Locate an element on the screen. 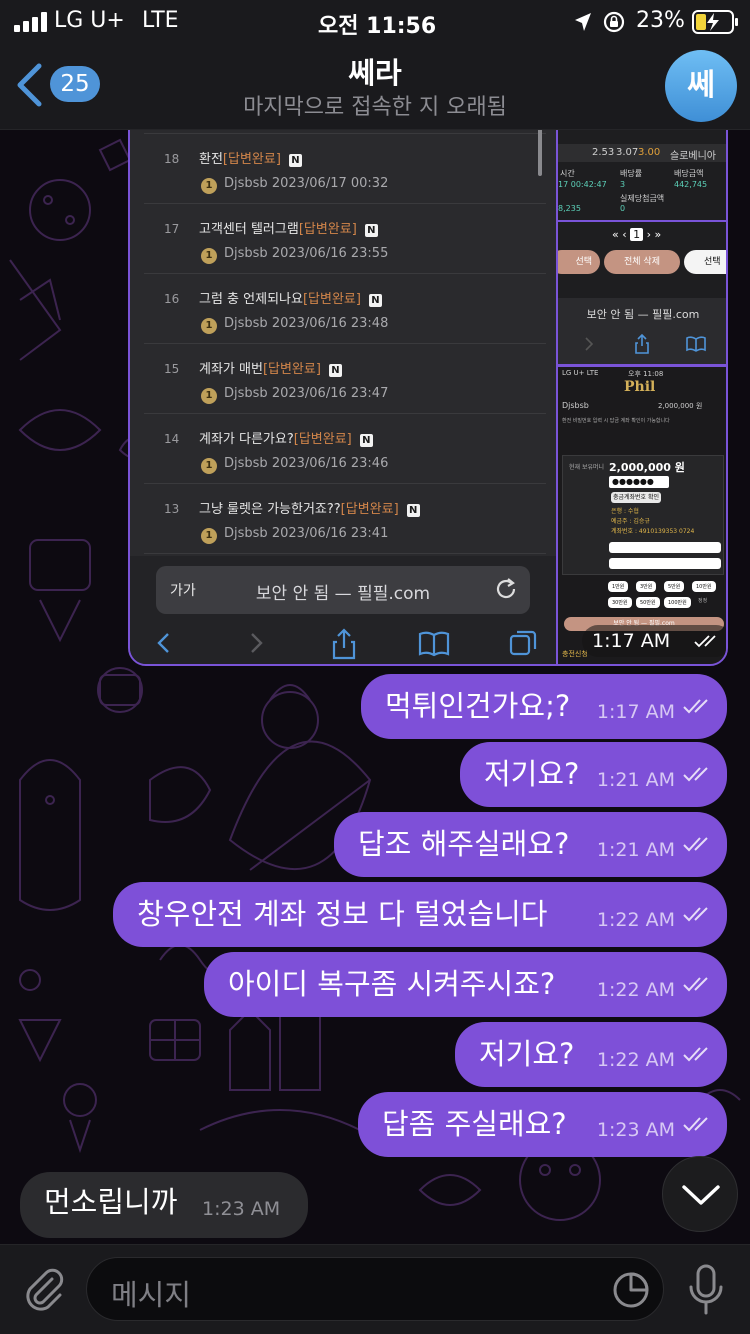  outgoing-message: 저기요? 1:22 AM is located at coordinates (591, 1054).